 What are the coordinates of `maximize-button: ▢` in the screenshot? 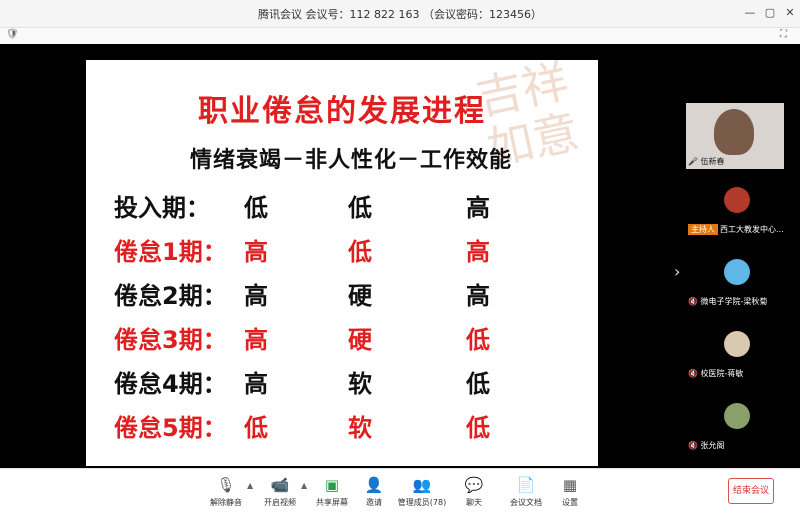 It's located at (770, 13).